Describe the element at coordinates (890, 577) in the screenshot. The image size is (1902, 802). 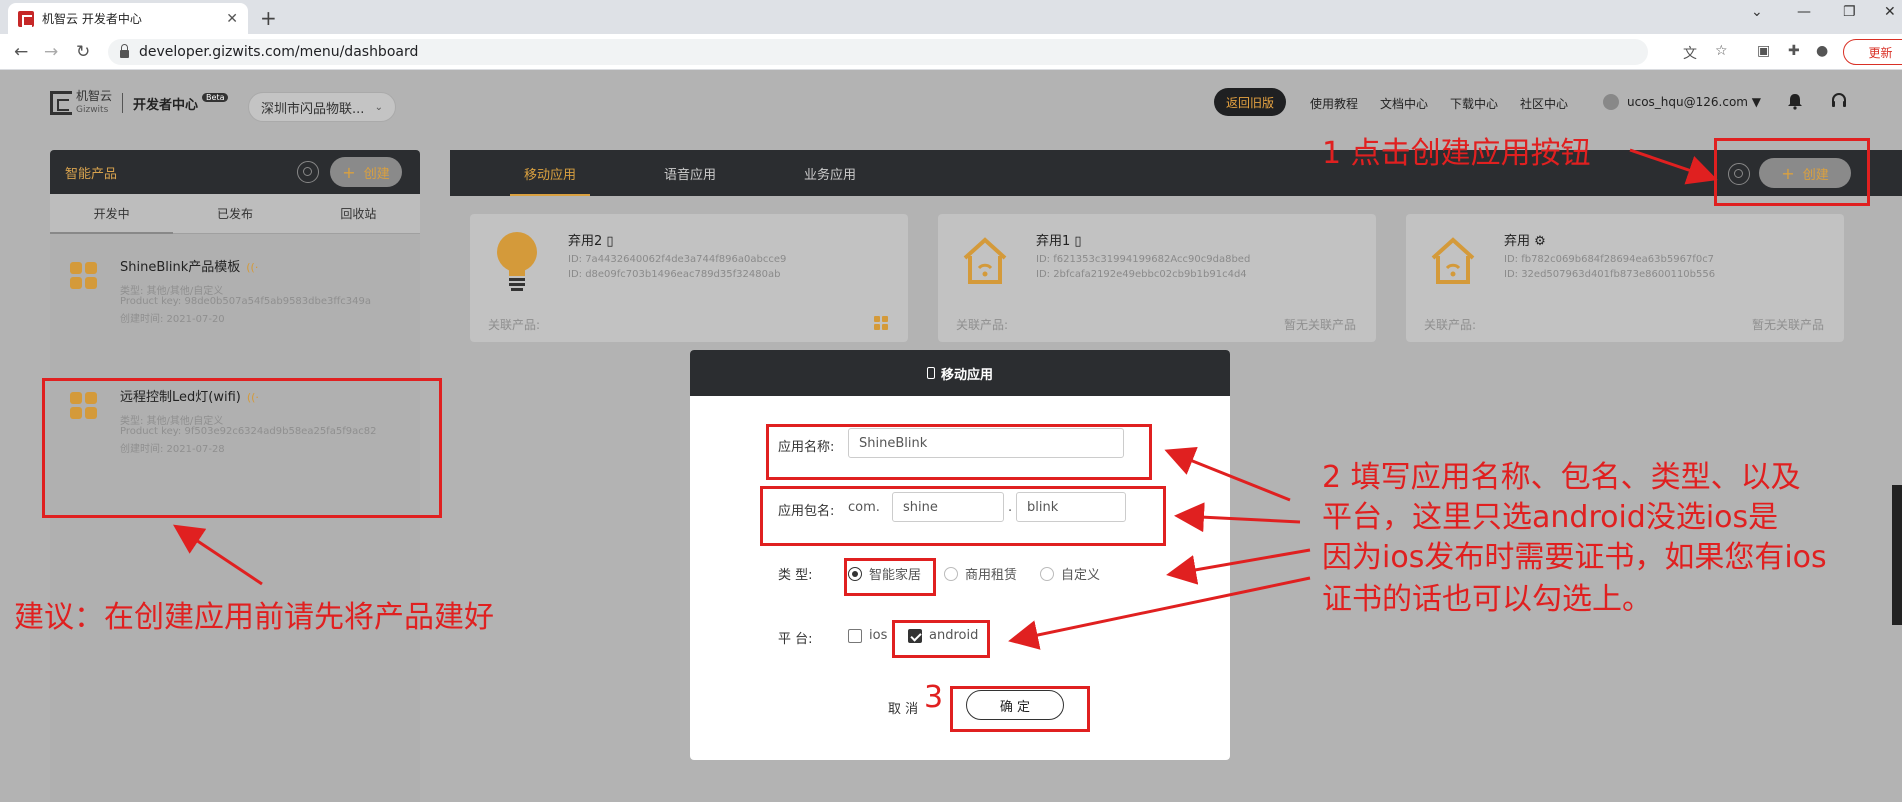
I see `highlight-smart-home-radio` at that location.